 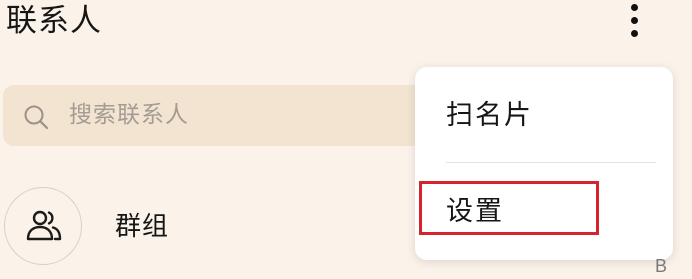 I want to click on search-icon, so click(x=36, y=117).